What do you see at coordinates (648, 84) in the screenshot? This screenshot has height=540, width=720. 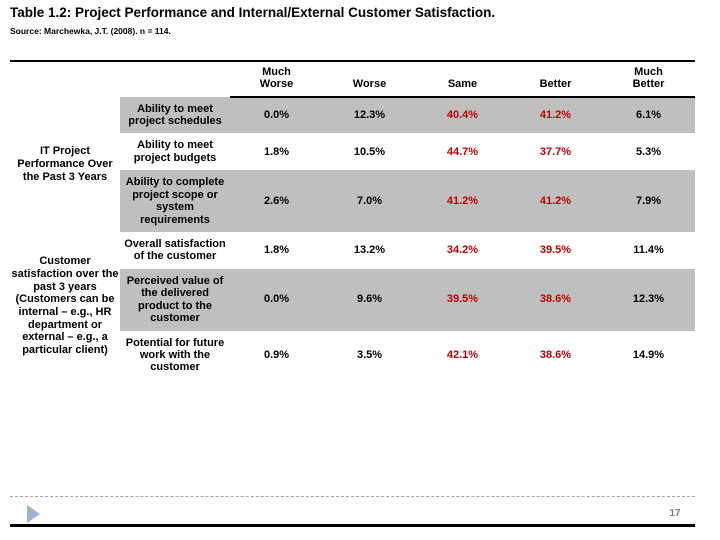 I see `header-much-better-line2: Better` at bounding box center [648, 84].